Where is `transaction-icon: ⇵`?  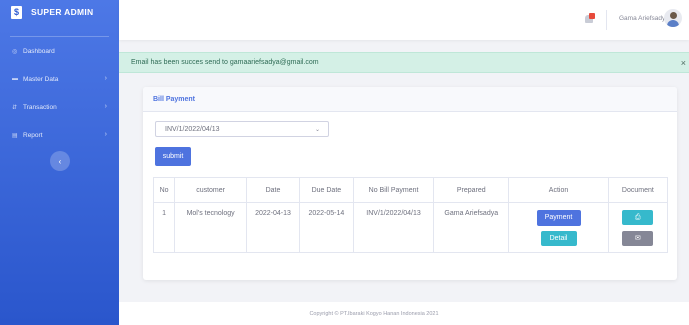
transaction-icon: ⇵ is located at coordinates (15, 107).